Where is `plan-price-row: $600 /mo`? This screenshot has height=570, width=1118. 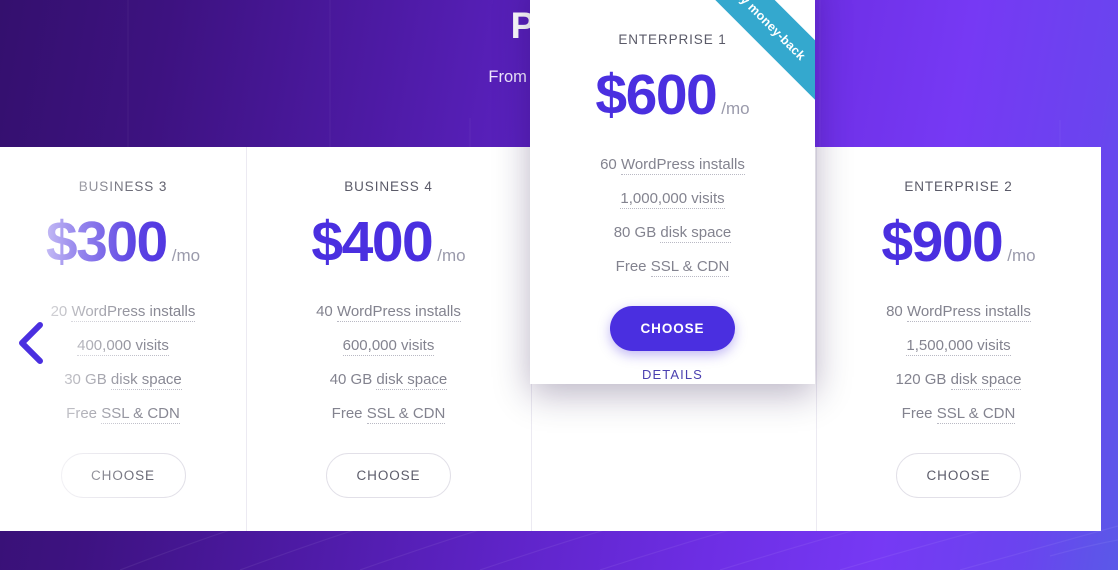 plan-price-row: $600 /mo is located at coordinates (672, 95).